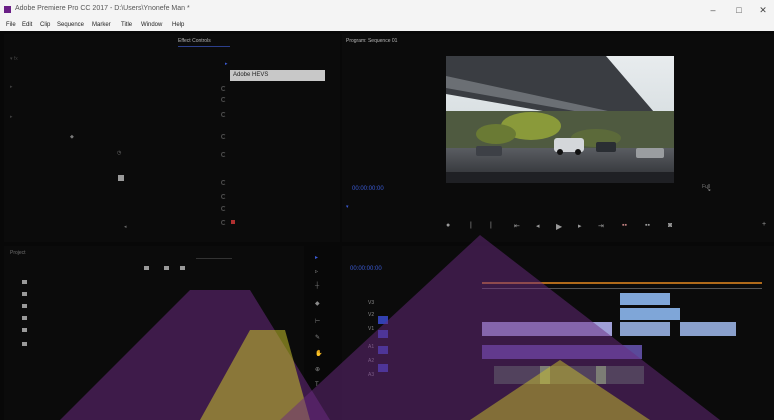 Image resolution: width=774 pixels, height=420 pixels. Describe the element at coordinates (471, 225) in the screenshot. I see `mark-in-icon: |` at that location.